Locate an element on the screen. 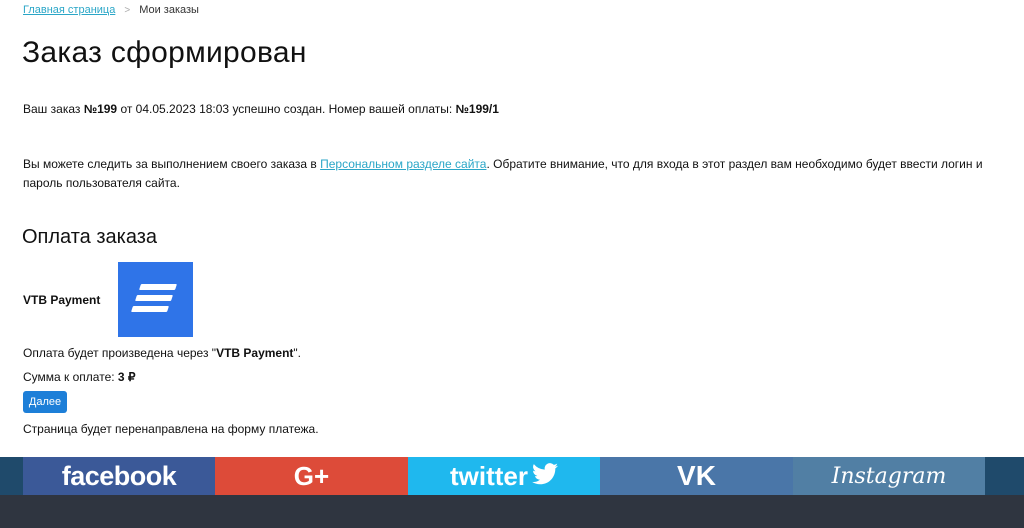  social-bar: facebook G+ twitter VK Instagram is located at coordinates (512, 476).